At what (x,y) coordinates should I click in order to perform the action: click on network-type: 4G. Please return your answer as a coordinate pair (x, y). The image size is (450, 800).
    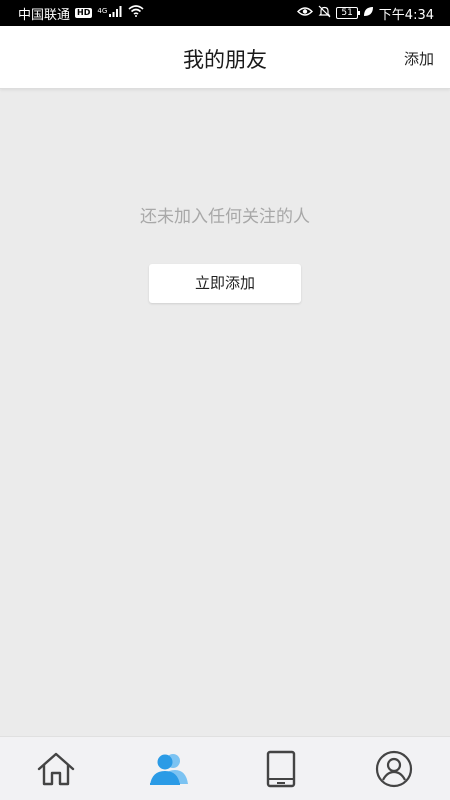
    Looking at the image, I should click on (102, 10).